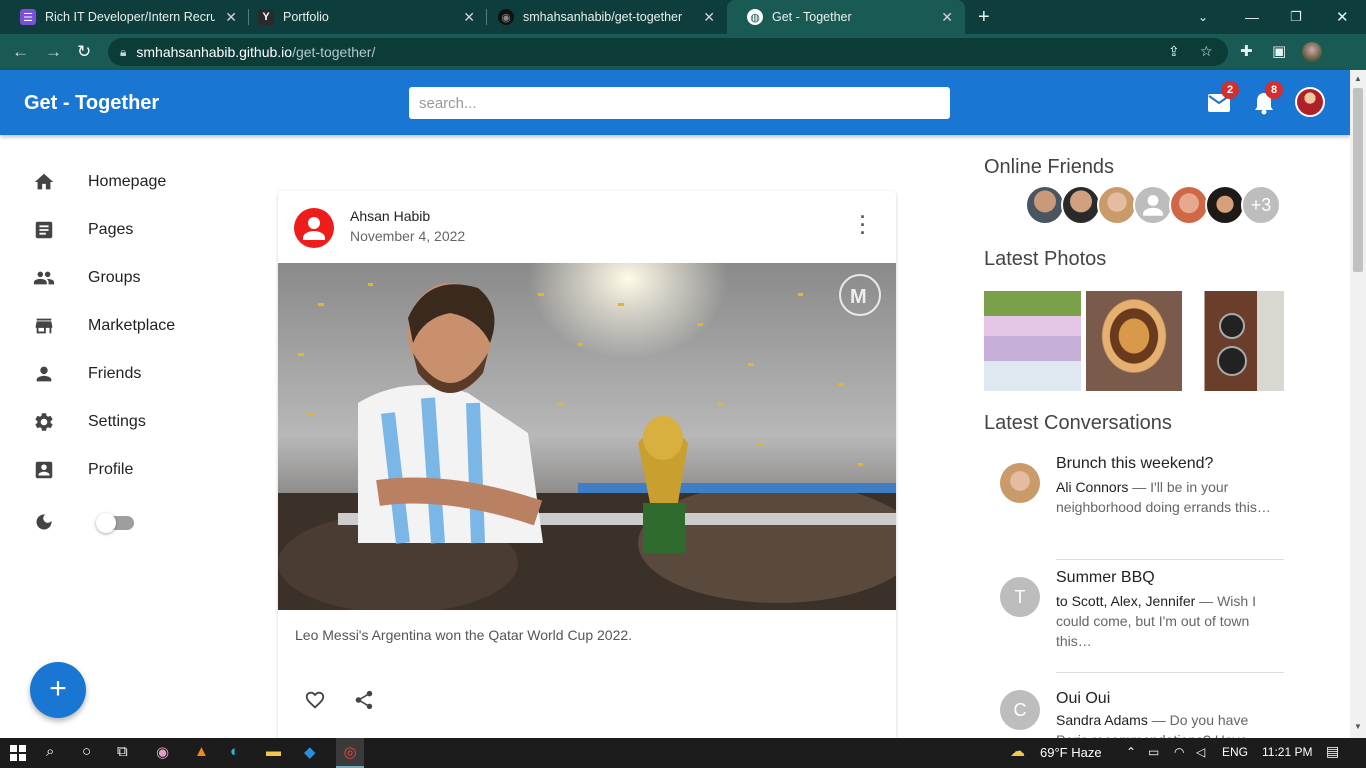 The width and height of the screenshot is (1366, 768). Describe the element at coordinates (122, 751) in the screenshot. I see `task-view-icon: ⧉` at that location.